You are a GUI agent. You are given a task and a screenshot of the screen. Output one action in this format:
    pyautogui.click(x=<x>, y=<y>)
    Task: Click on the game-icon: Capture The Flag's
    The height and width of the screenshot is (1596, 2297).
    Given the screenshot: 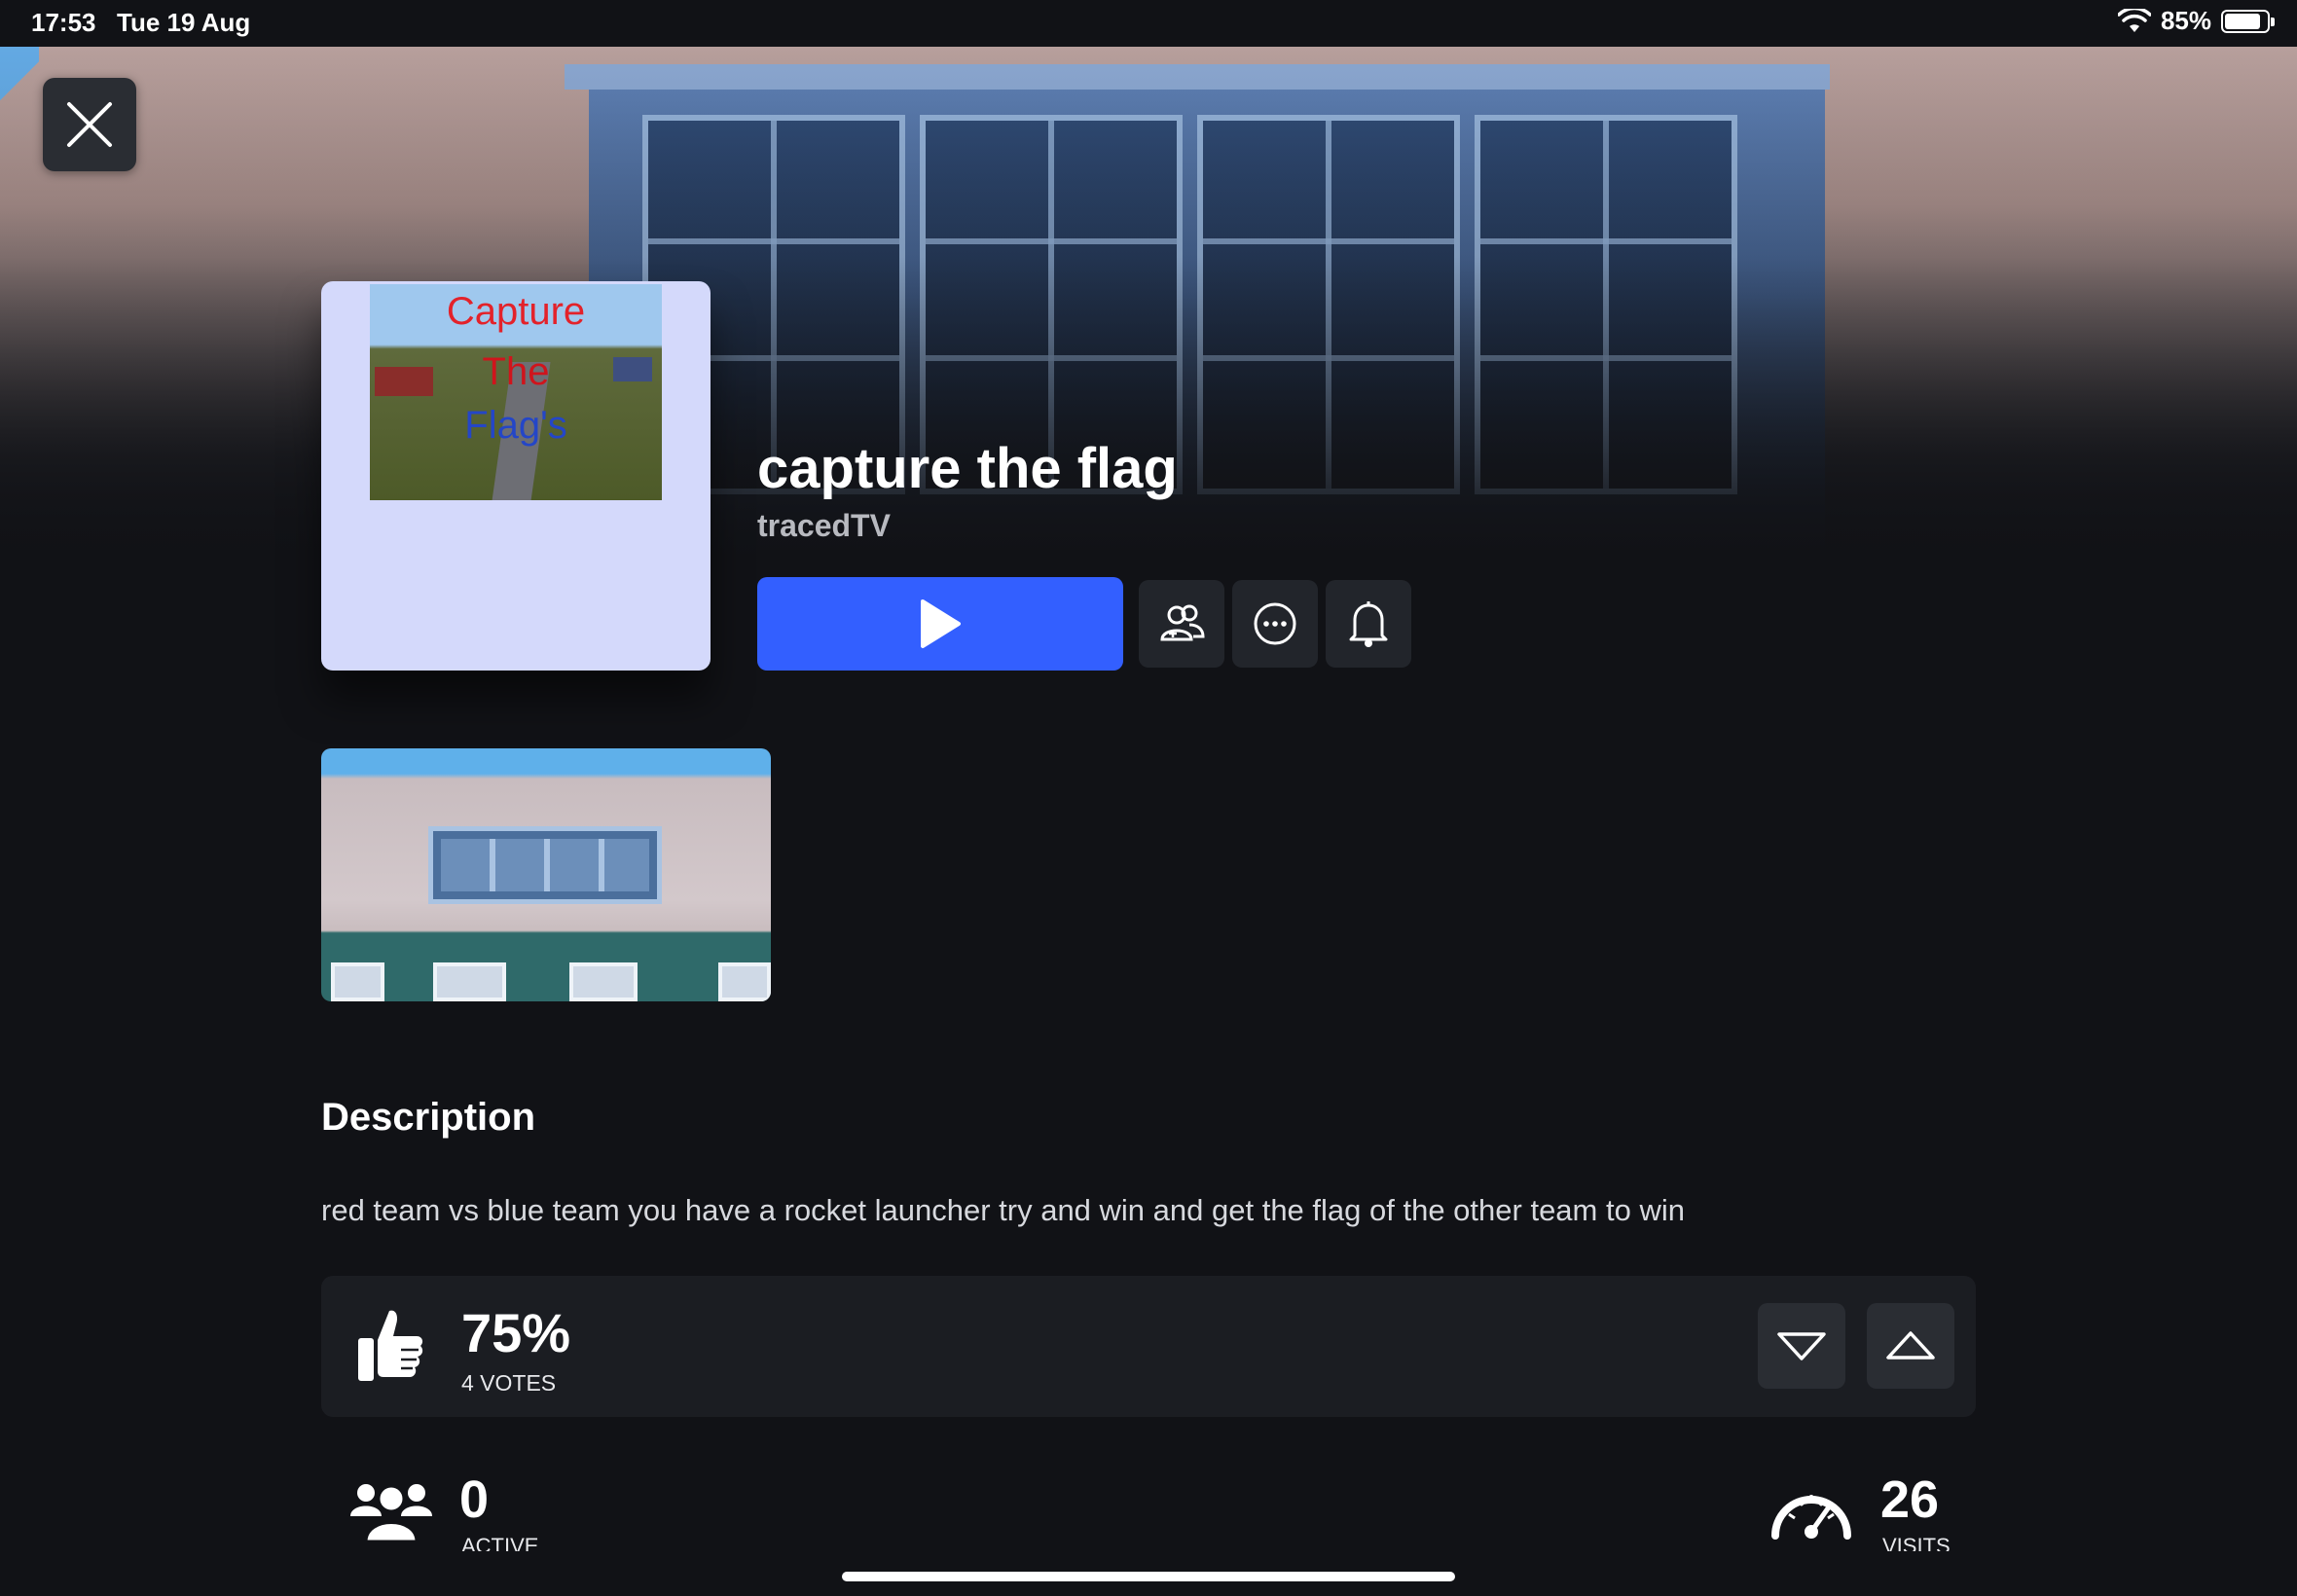 What is the action you would take?
    pyautogui.click(x=516, y=476)
    